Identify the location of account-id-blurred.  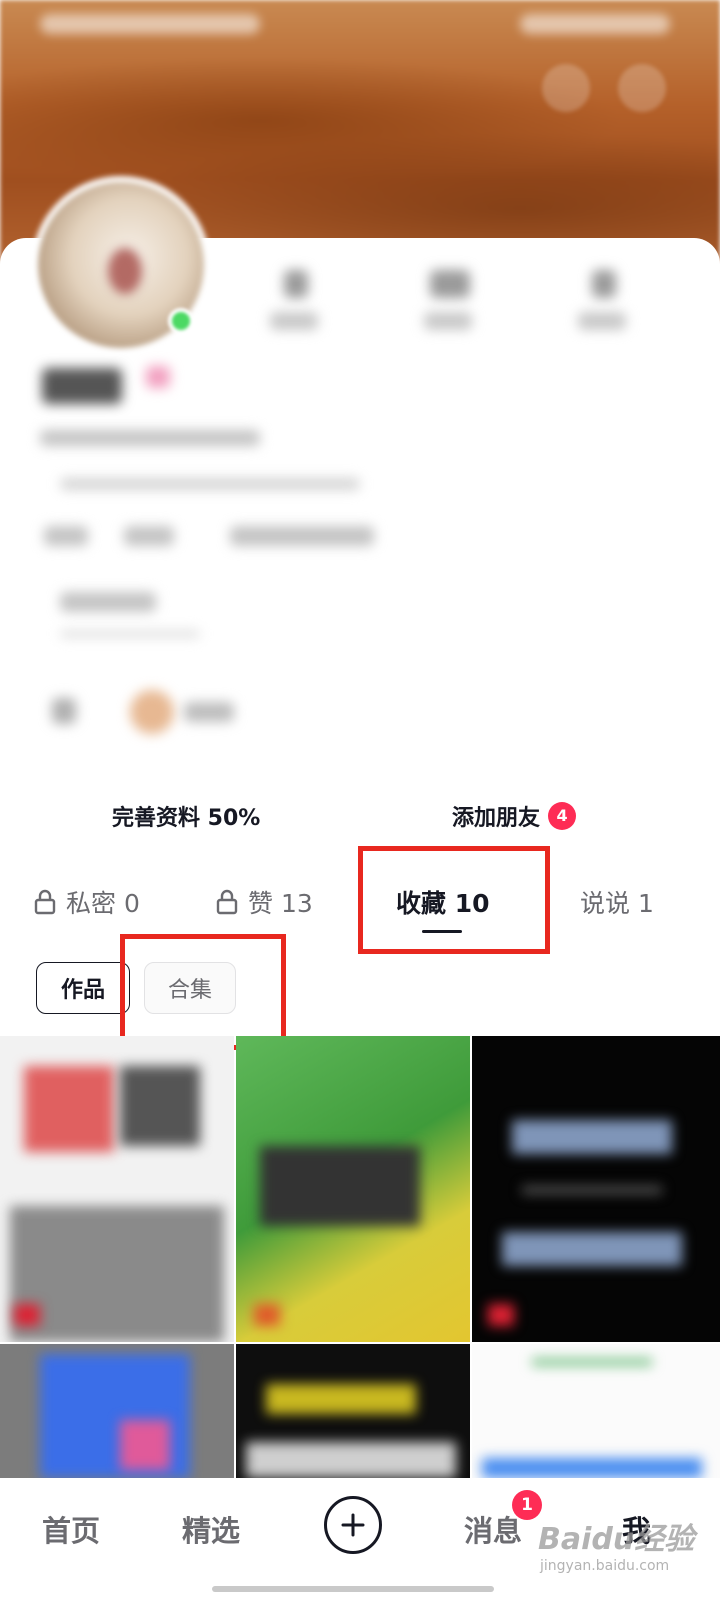
(150, 438).